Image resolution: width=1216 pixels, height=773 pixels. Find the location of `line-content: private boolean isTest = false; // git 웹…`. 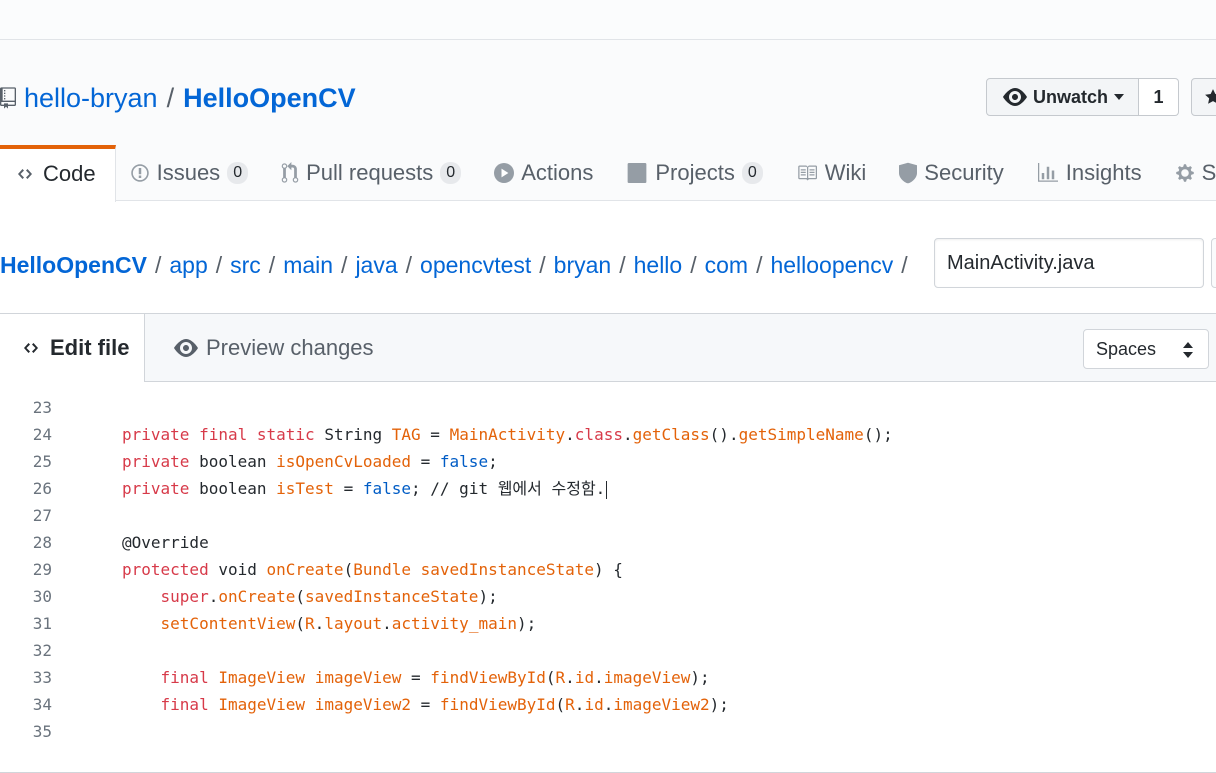

line-content: private boolean isTest = false; // git 웹… is located at coordinates (365, 489).